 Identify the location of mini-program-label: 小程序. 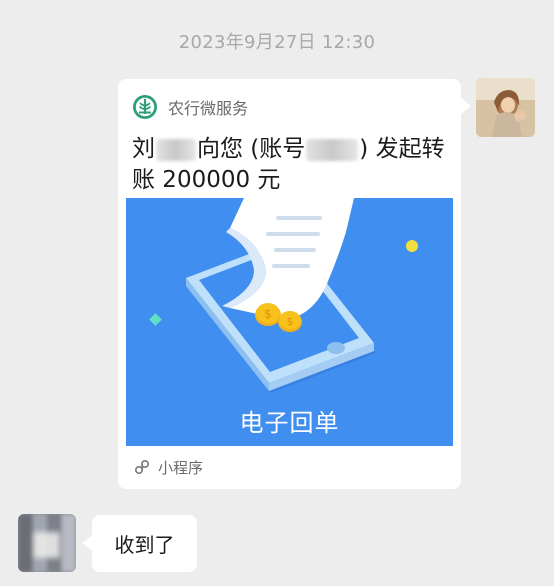
(181, 467).